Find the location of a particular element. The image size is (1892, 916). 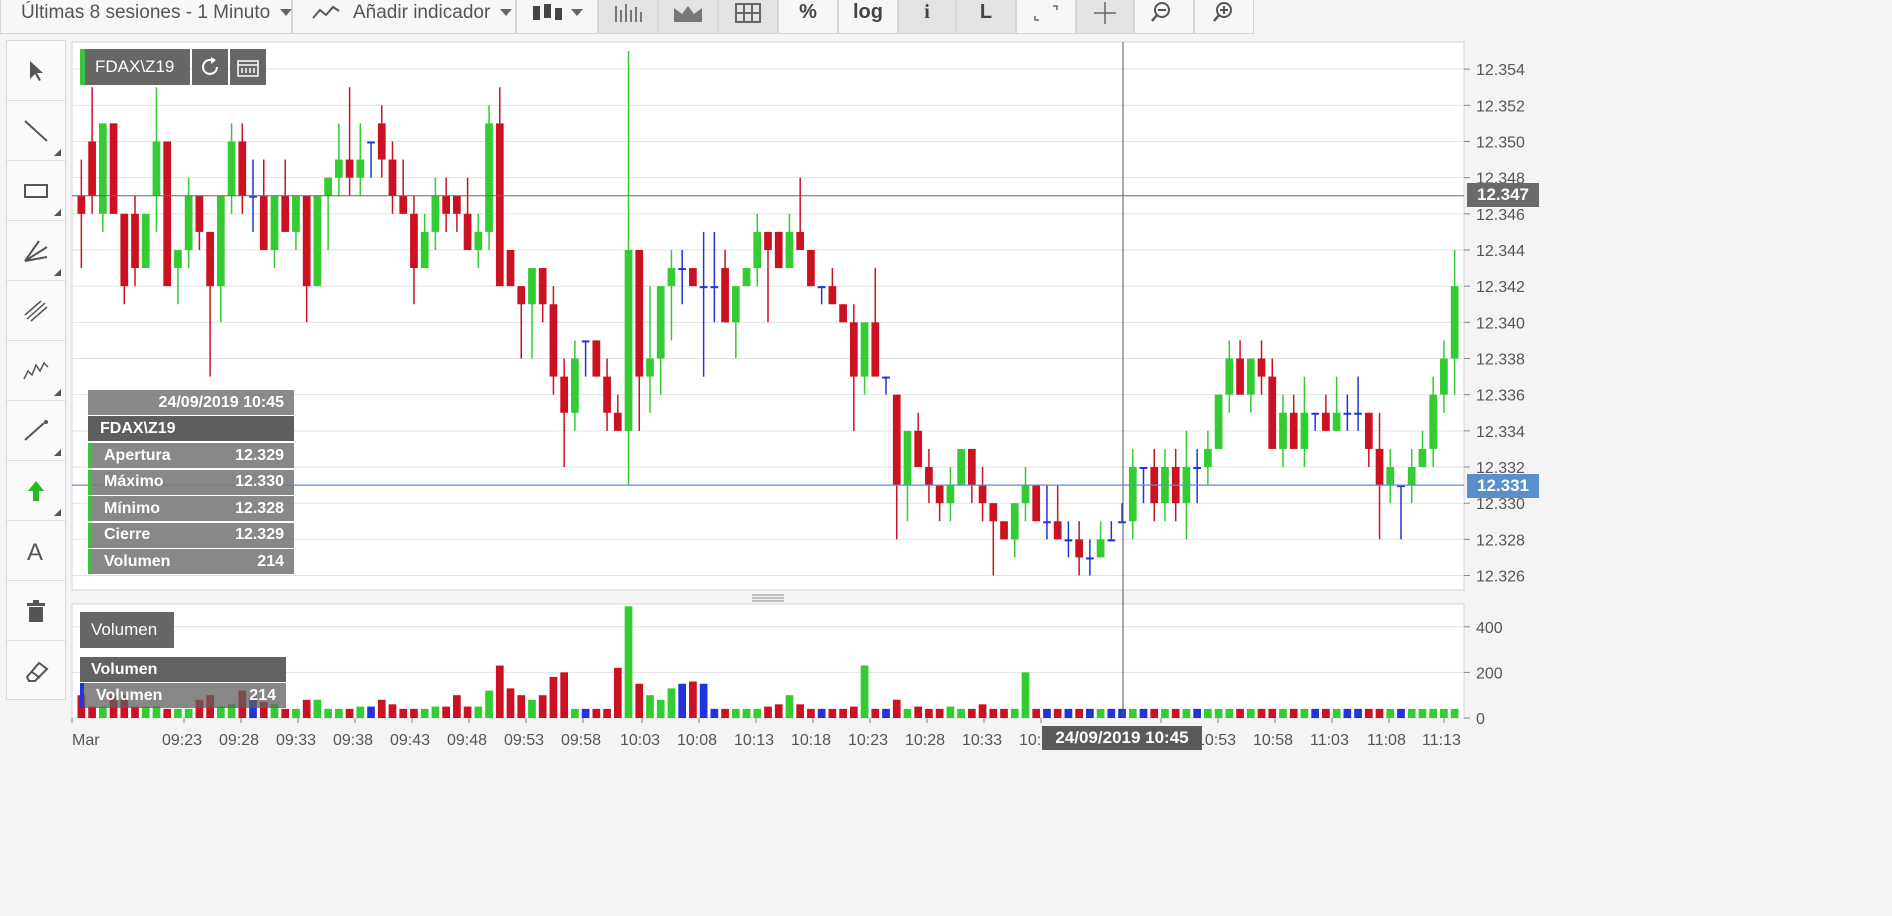

y-tick-label: 12.336 is located at coordinates (1500, 396).